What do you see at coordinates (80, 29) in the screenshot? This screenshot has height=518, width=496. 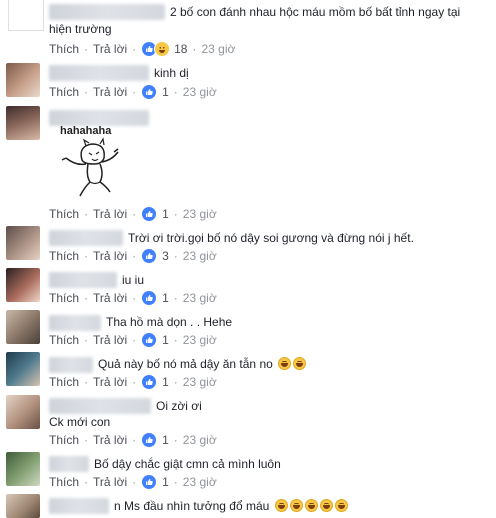 I see `comment-text-line2: hiện trường` at bounding box center [80, 29].